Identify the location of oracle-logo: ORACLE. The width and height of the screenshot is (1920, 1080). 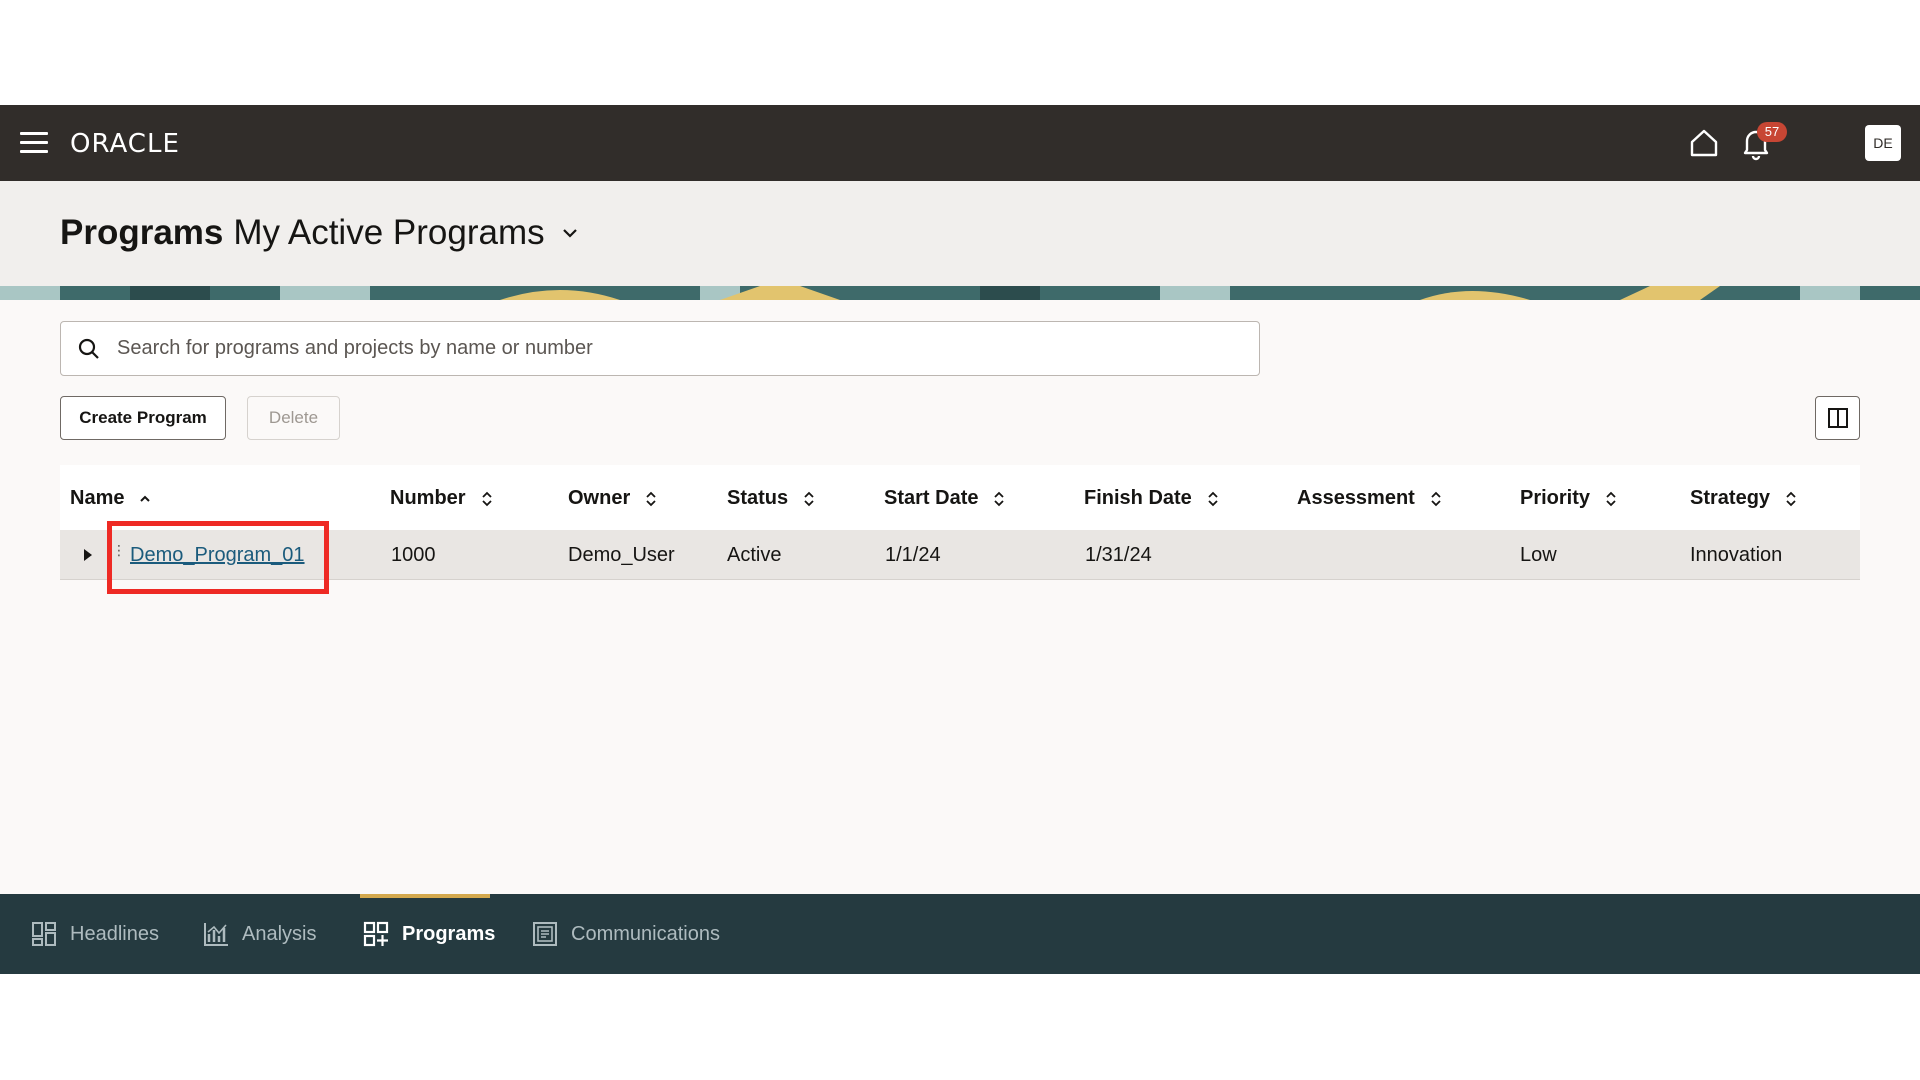
(125, 144).